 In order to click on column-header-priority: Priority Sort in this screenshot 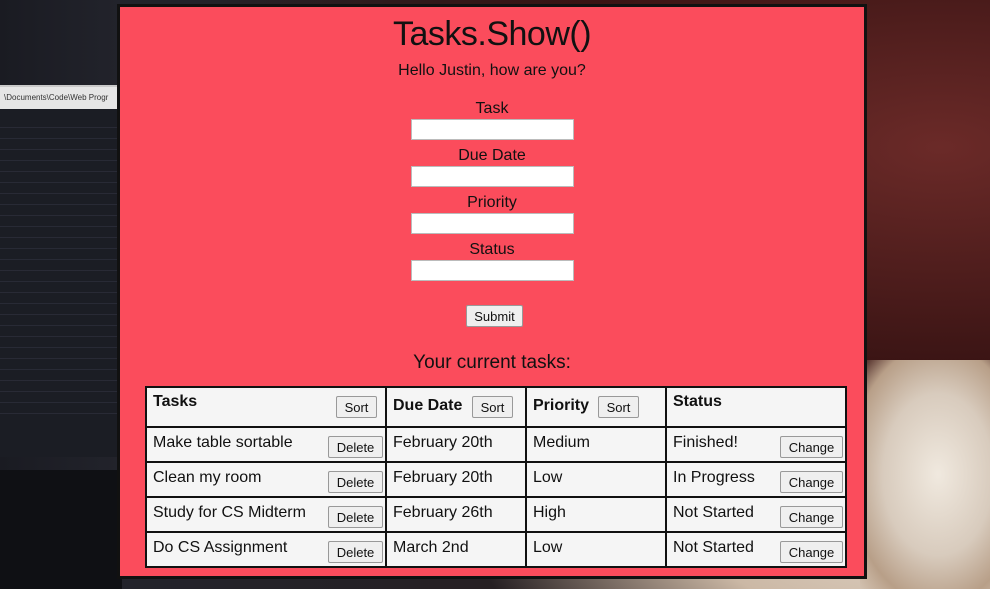, I will do `click(596, 407)`.